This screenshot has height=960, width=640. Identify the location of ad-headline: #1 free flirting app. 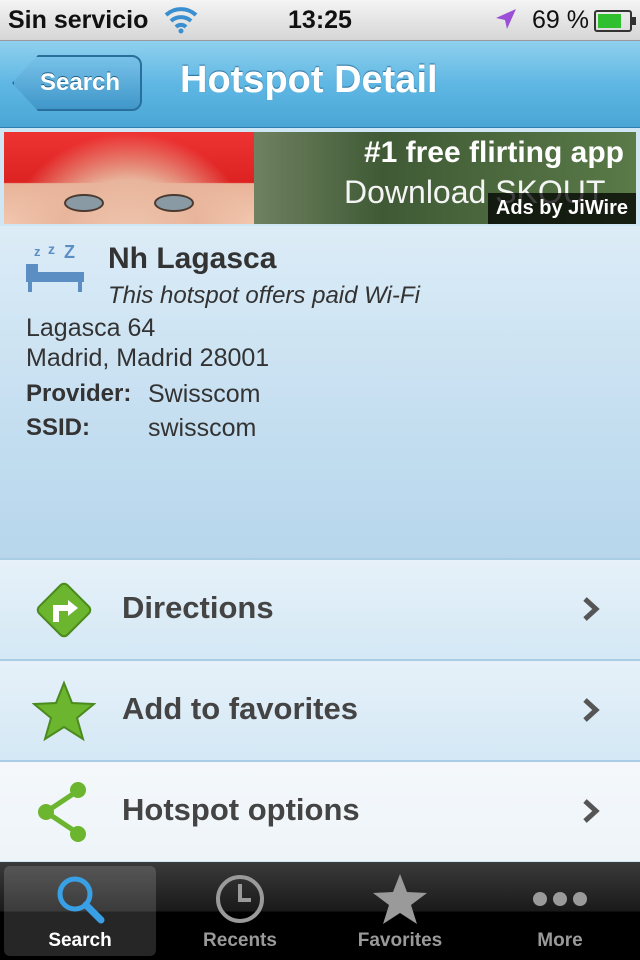
(493, 152).